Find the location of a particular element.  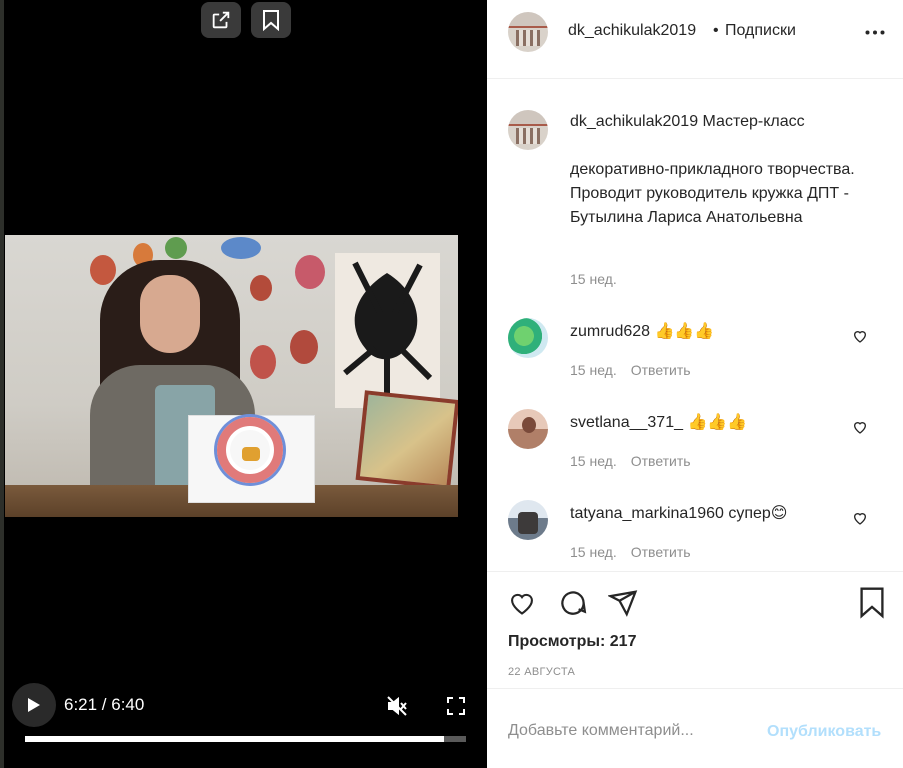

comment-username: svetlana__371_ is located at coordinates (626, 422).